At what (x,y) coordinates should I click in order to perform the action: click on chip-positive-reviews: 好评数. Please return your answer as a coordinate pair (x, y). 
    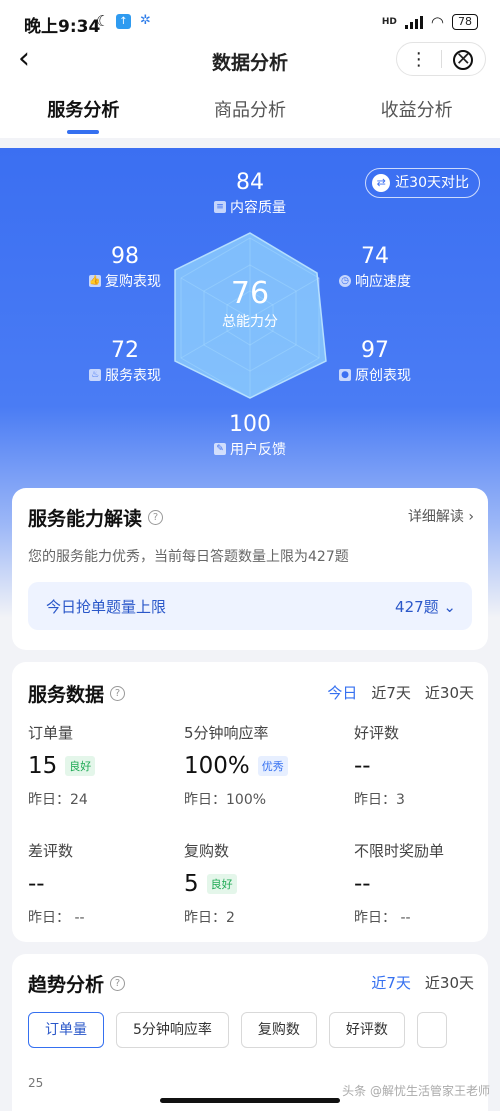
    Looking at the image, I should click on (366, 1030).